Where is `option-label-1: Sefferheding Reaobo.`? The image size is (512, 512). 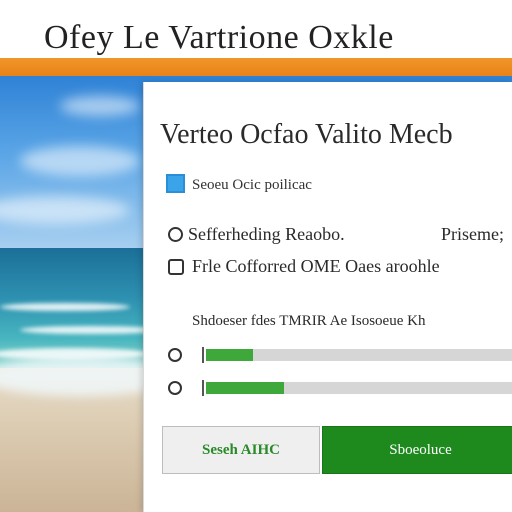
option-label-1: Sefferheding Reaobo. is located at coordinates (266, 234).